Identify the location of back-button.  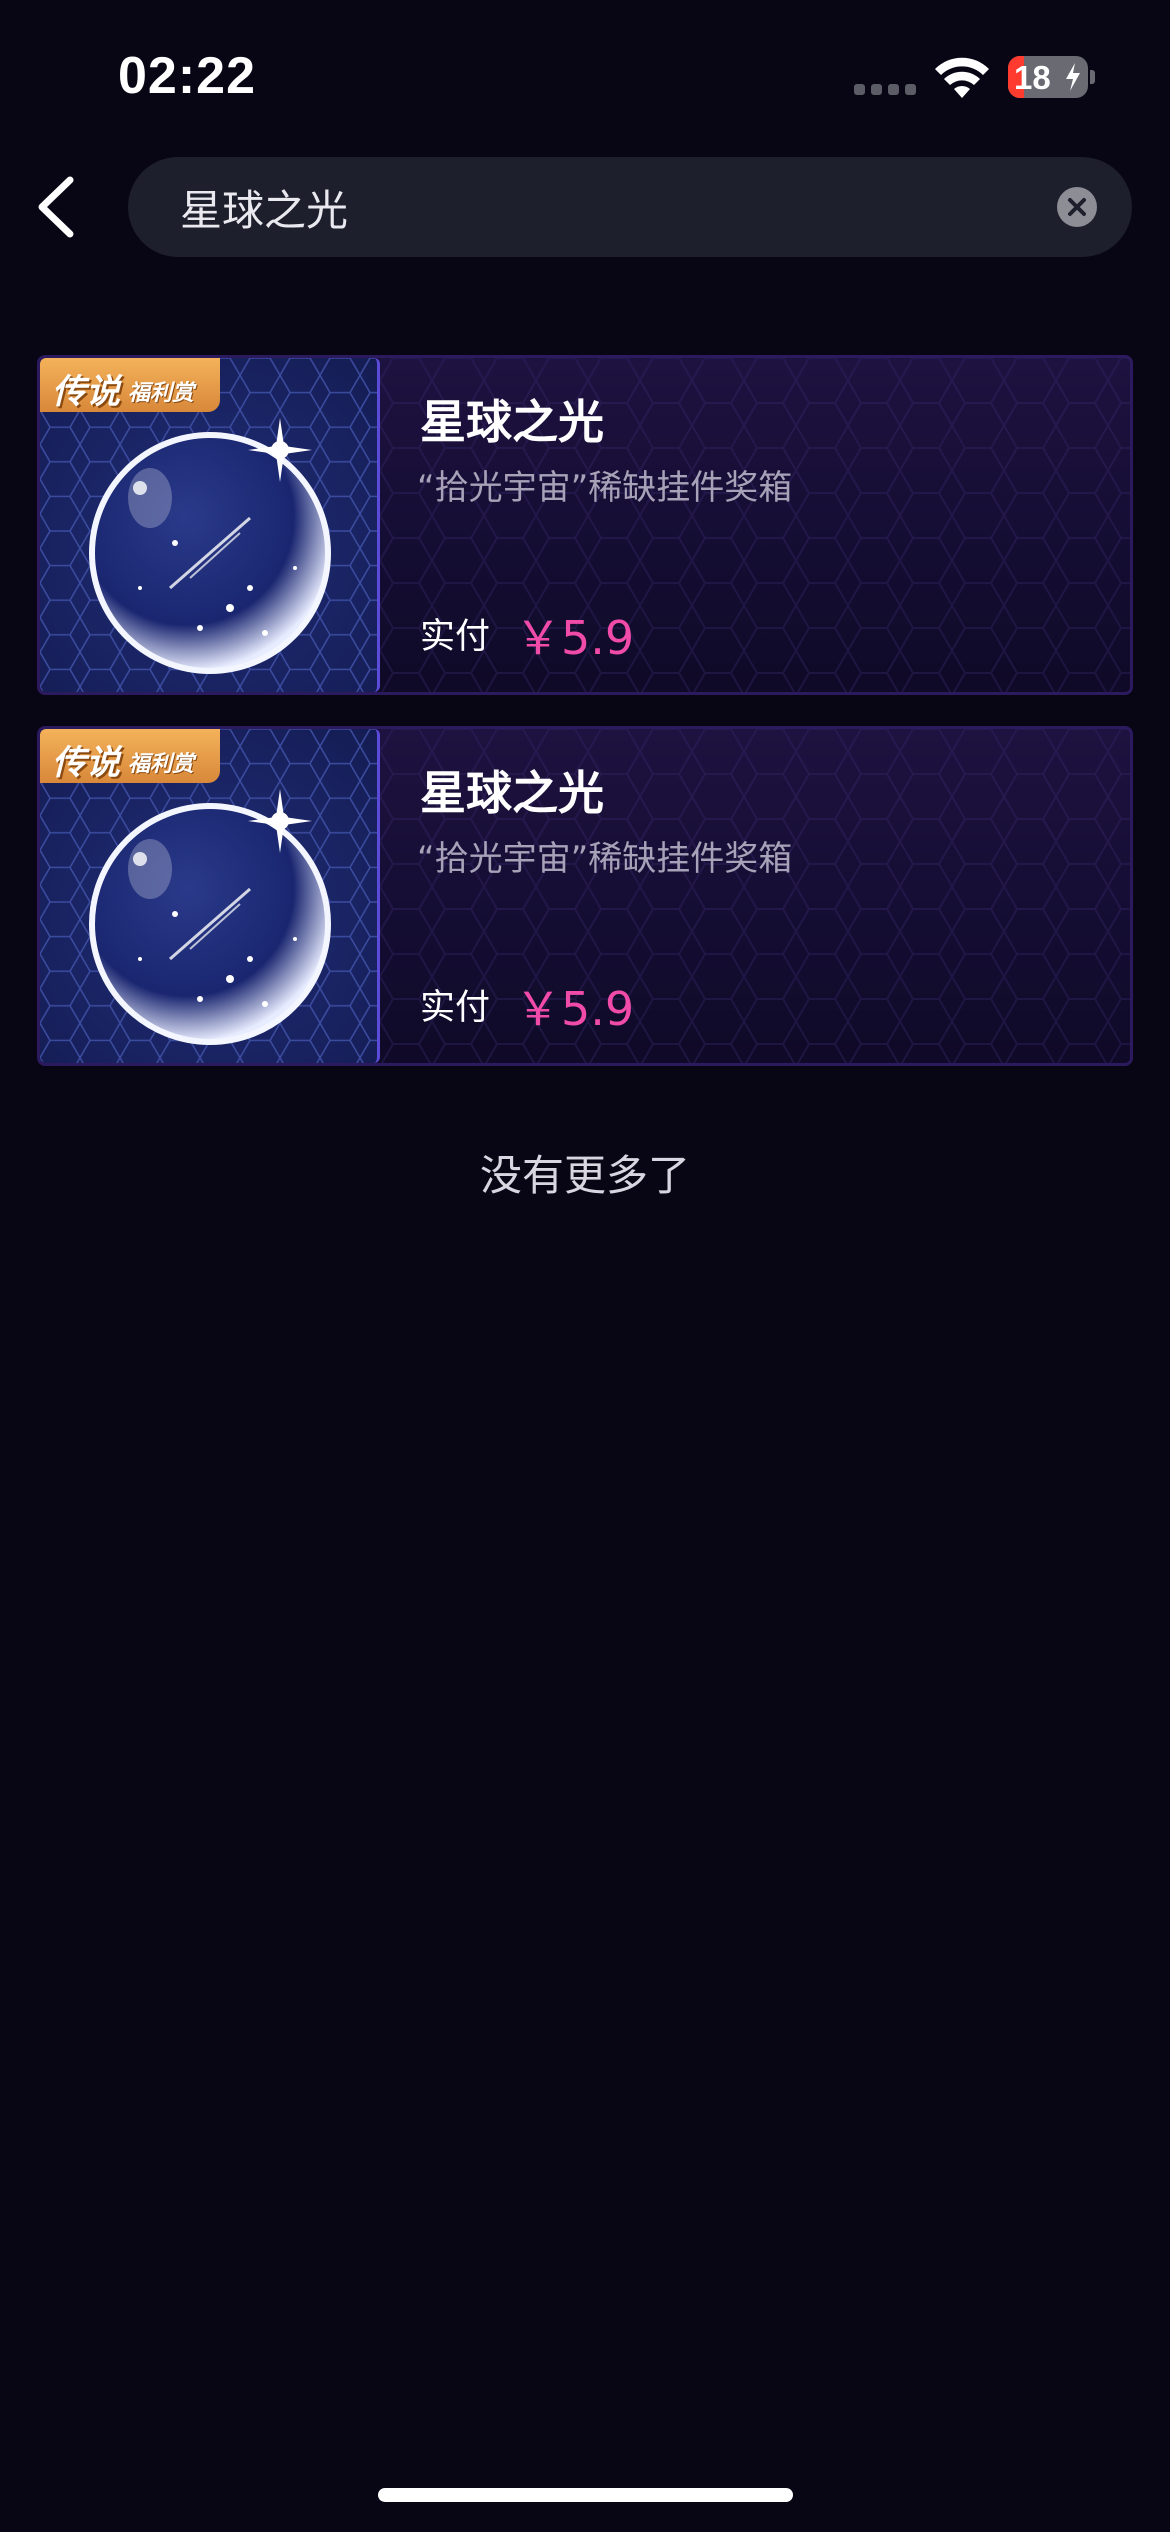
(59, 207).